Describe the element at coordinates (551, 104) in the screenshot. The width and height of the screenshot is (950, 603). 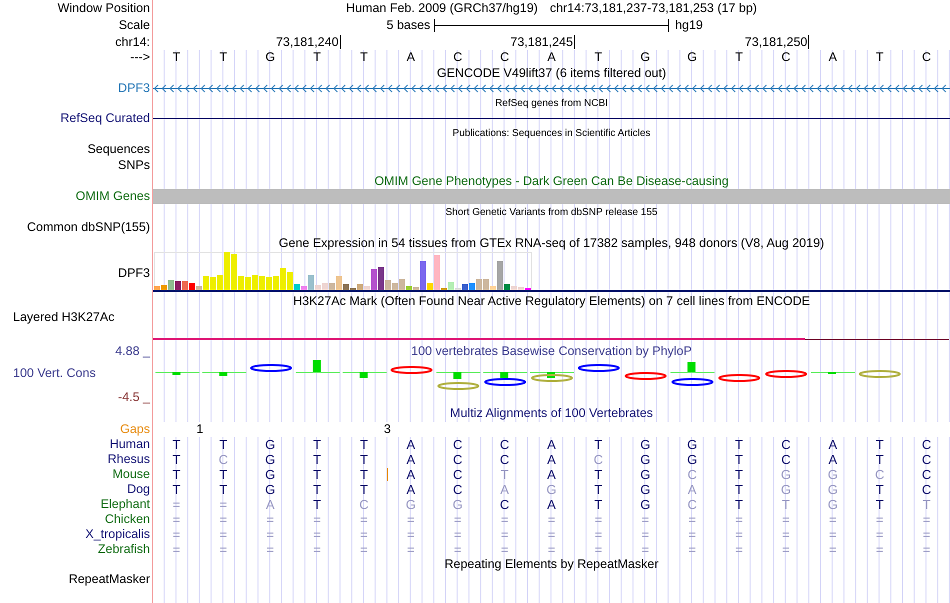
I see `track-title: RefSeq genes from NCBI` at that location.